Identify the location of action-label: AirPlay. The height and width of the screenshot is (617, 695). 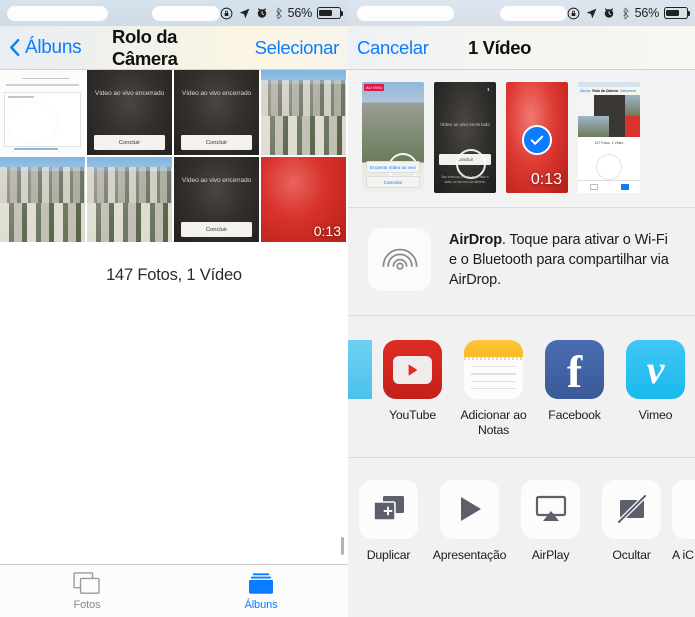
(550, 554).